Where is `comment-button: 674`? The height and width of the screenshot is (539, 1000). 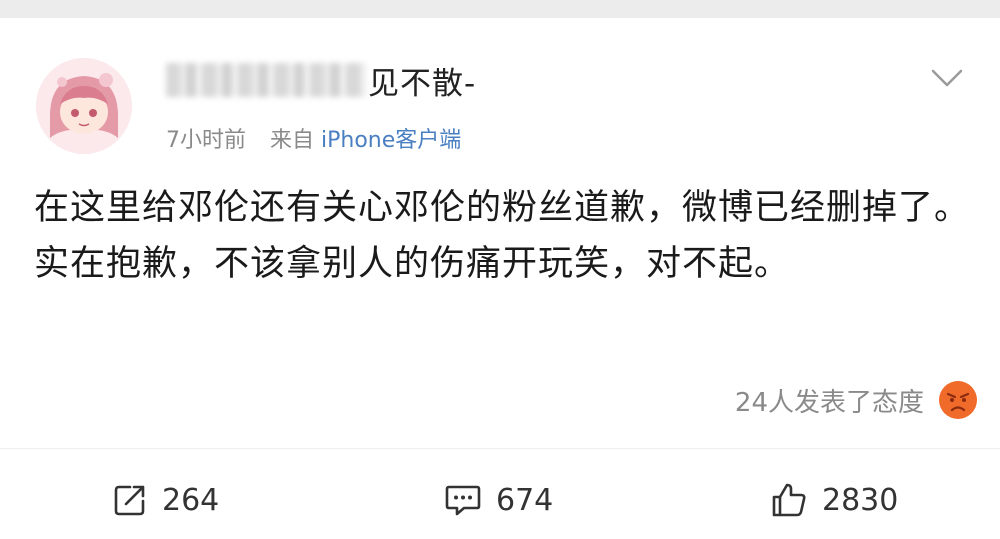
comment-button: 674 is located at coordinates (498, 500).